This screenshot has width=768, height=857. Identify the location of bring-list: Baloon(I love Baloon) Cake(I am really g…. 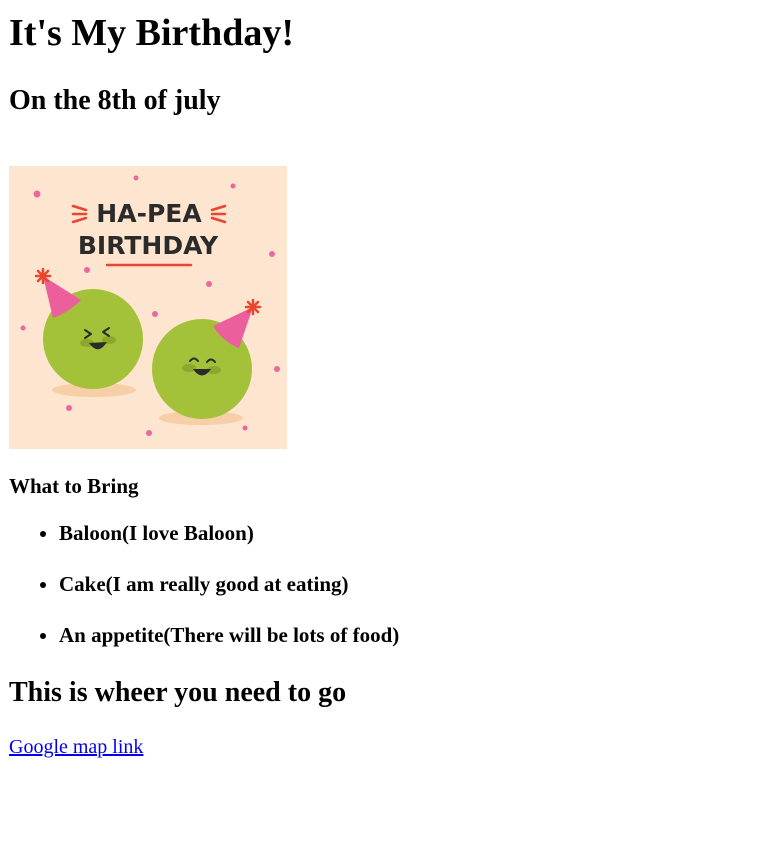
(204, 596).